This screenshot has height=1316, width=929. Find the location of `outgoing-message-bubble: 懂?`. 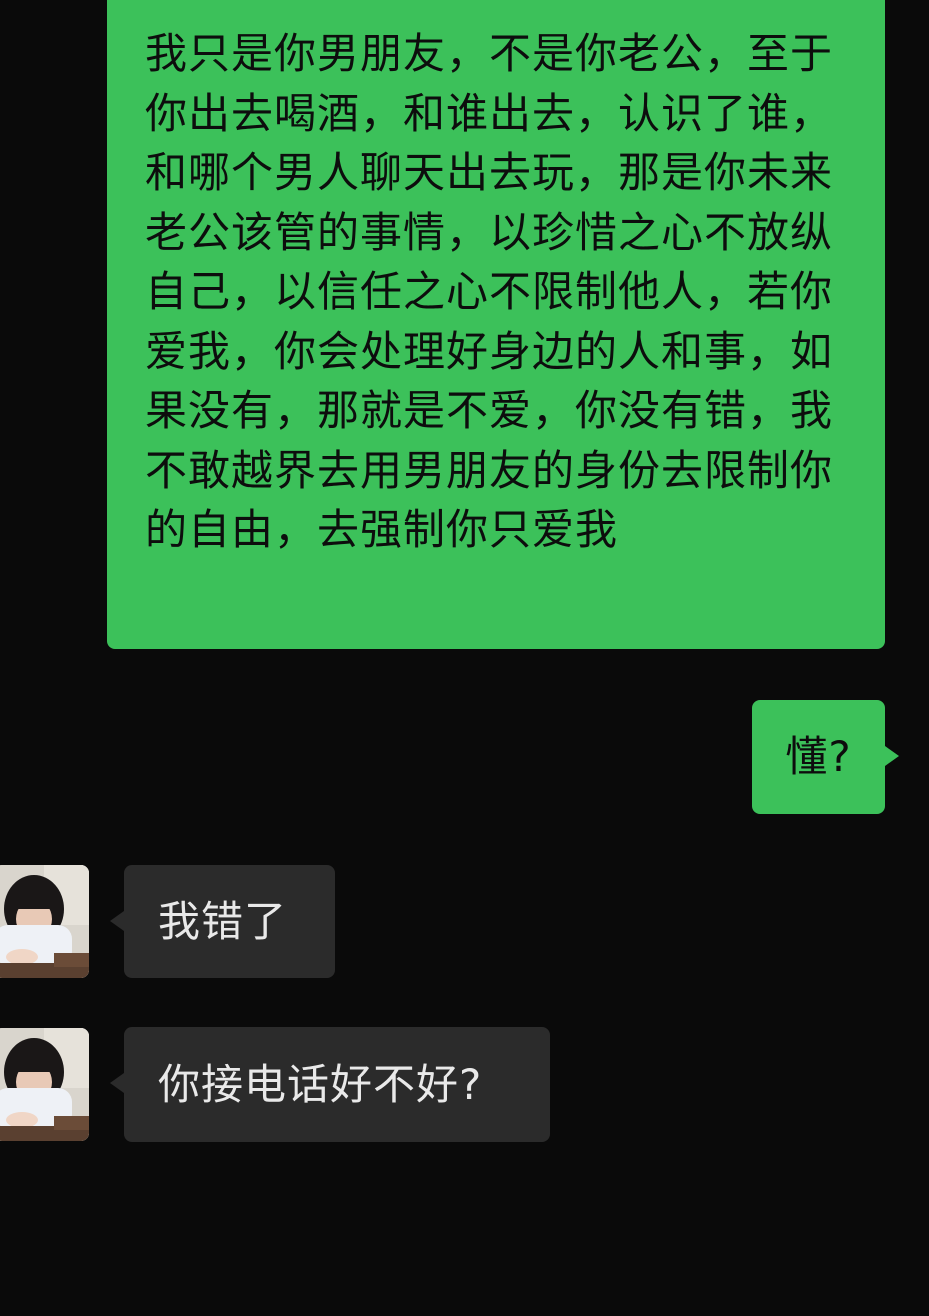

outgoing-message-bubble: 懂? is located at coordinates (825, 757).